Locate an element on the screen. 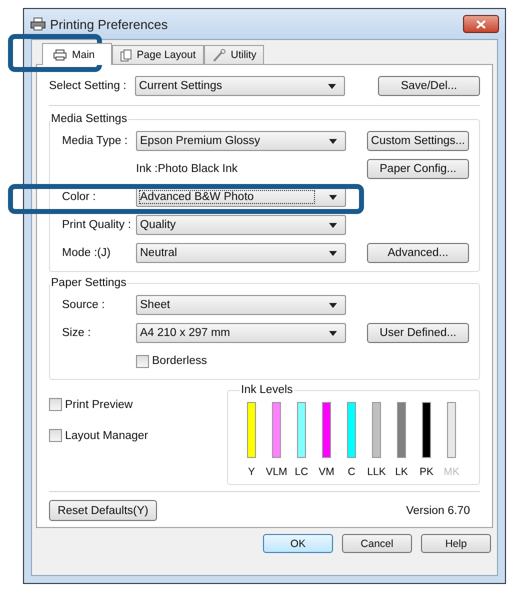 The height and width of the screenshot is (589, 510). tab: Main is located at coordinates (77, 54).